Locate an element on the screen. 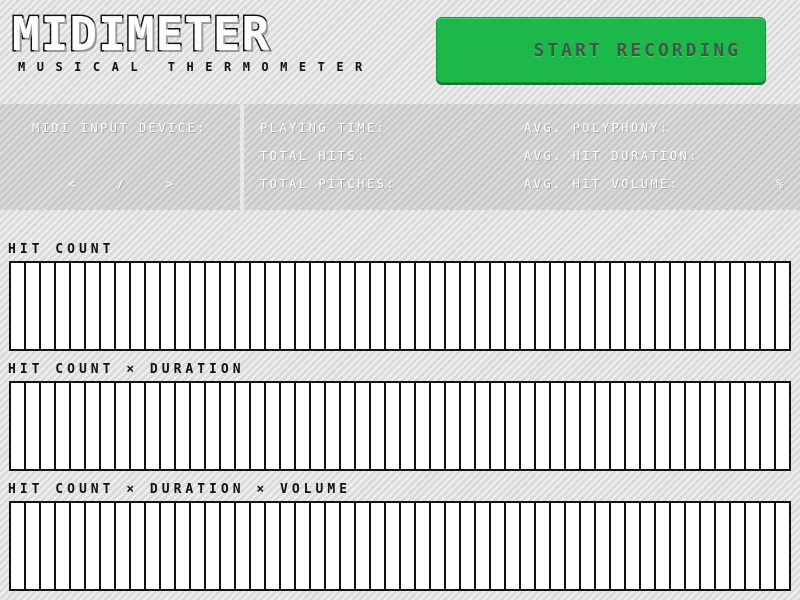 The height and width of the screenshot is (600, 800). total-hits-label: TOTAL HITS: is located at coordinates (313, 156).